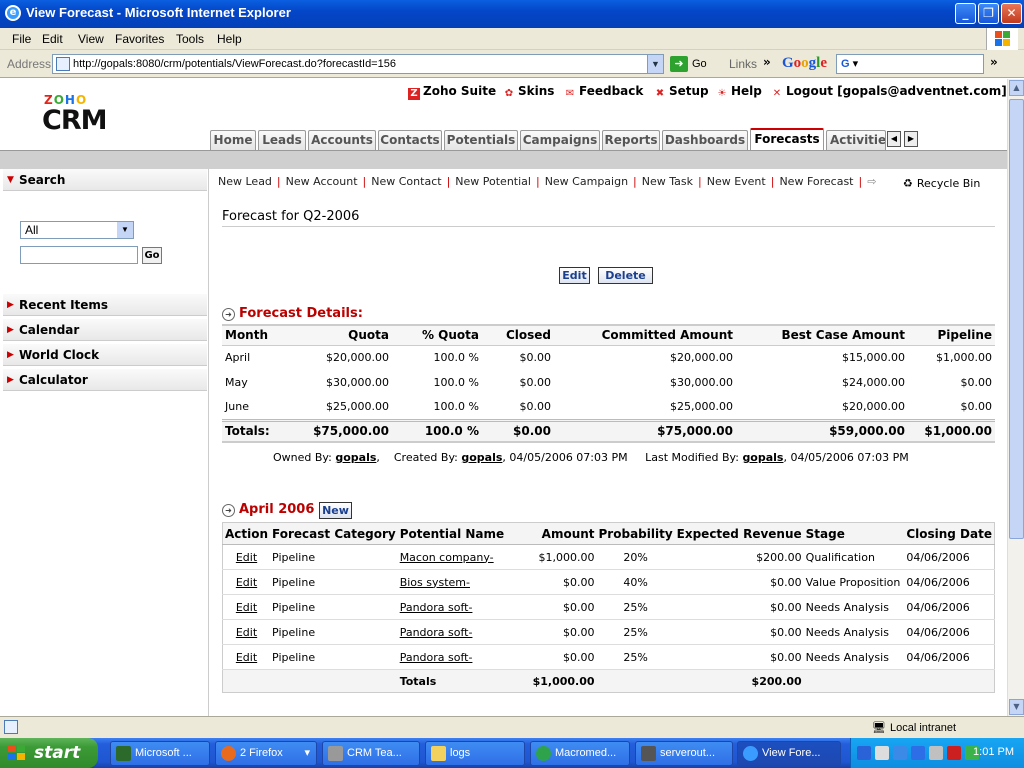 This screenshot has width=1024, height=768. Describe the element at coordinates (79, 255) in the screenshot. I see `search-input` at that location.